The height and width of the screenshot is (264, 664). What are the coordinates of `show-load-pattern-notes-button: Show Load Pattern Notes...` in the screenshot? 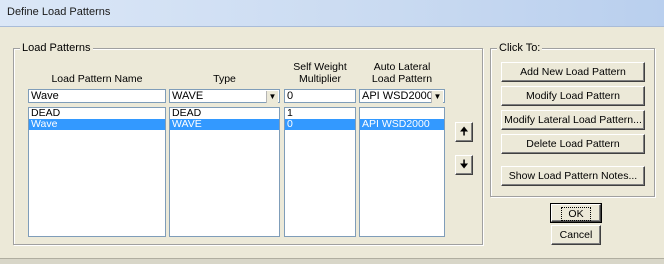 It's located at (573, 176).